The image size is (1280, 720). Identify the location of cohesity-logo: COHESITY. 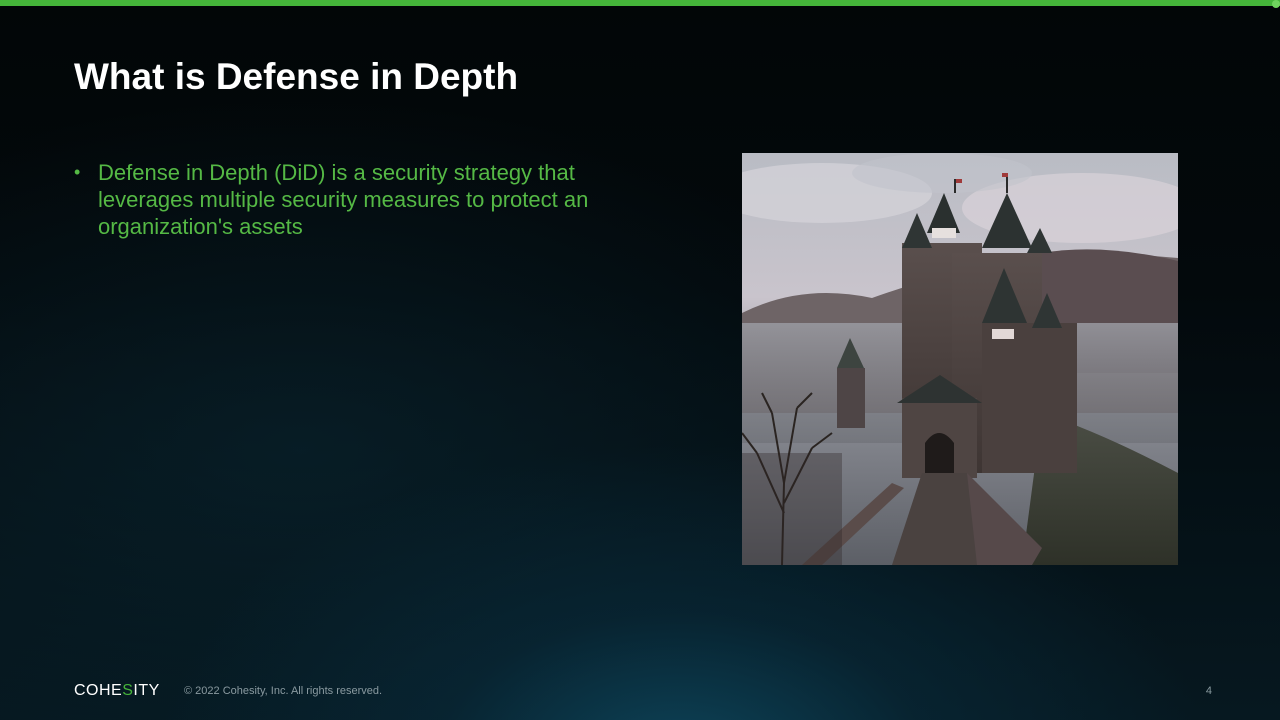
(117, 691).